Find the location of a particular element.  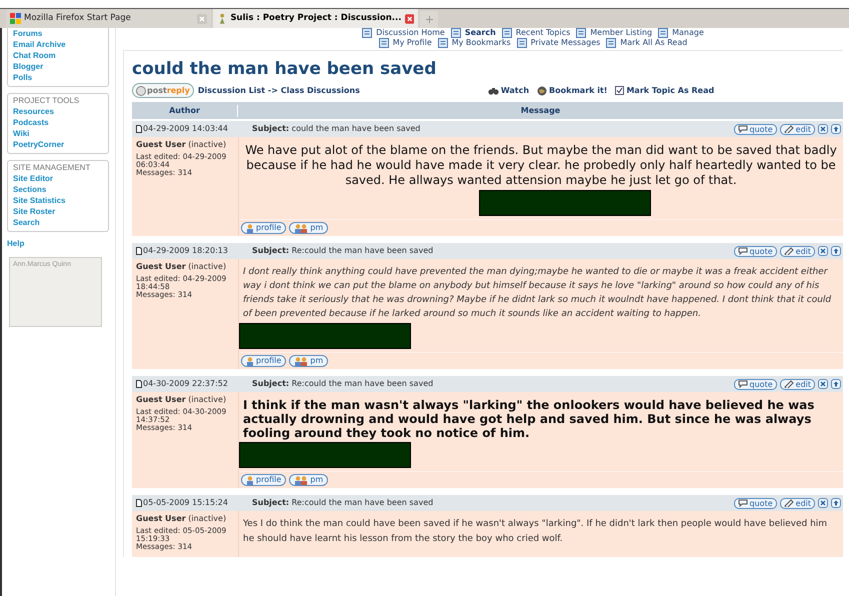

sidebar-link: Podcasts is located at coordinates (58, 122).